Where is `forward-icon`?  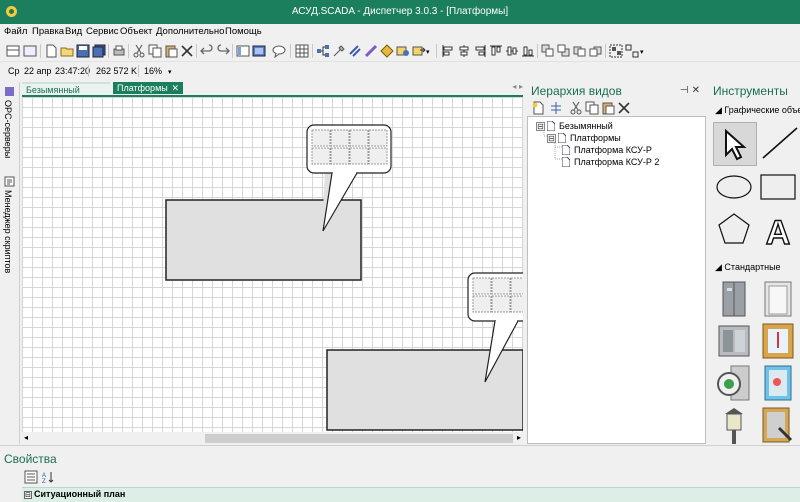 forward-icon is located at coordinates (580, 51).